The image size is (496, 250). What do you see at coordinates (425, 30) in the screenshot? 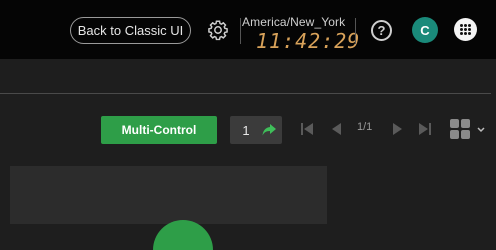
I see `avatar: C` at bounding box center [425, 30].